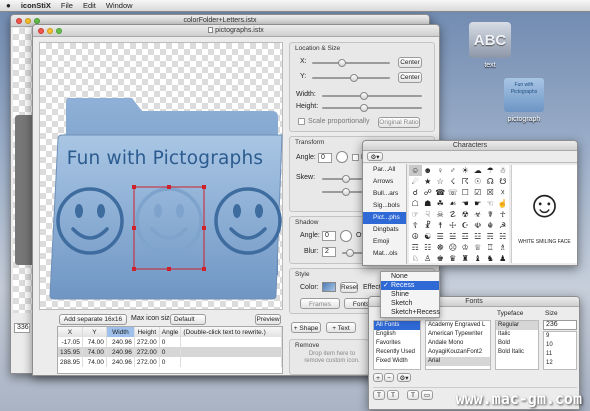 Image resolution: width=590 pixels, height=411 pixels. Describe the element at coordinates (478, 258) in the screenshot. I see `glyph-cell: ♝` at that location.